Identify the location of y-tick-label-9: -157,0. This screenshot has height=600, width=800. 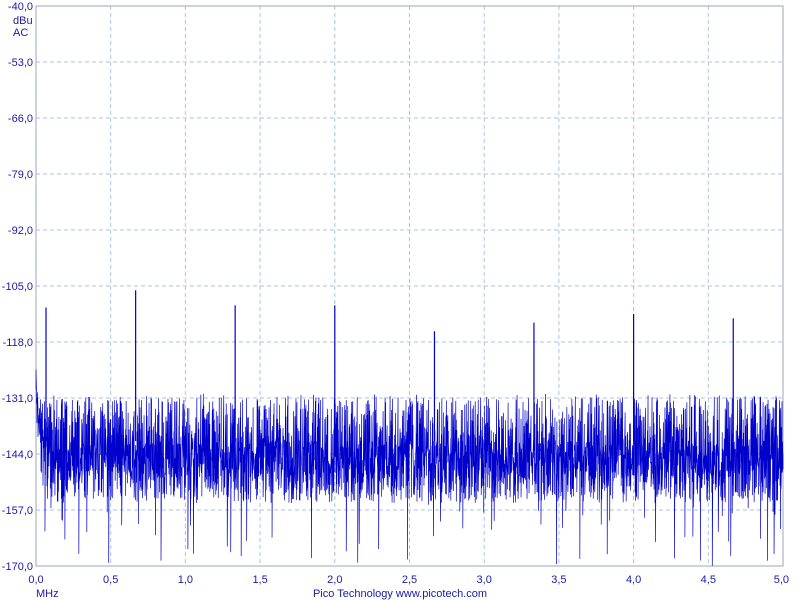
(17, 511).